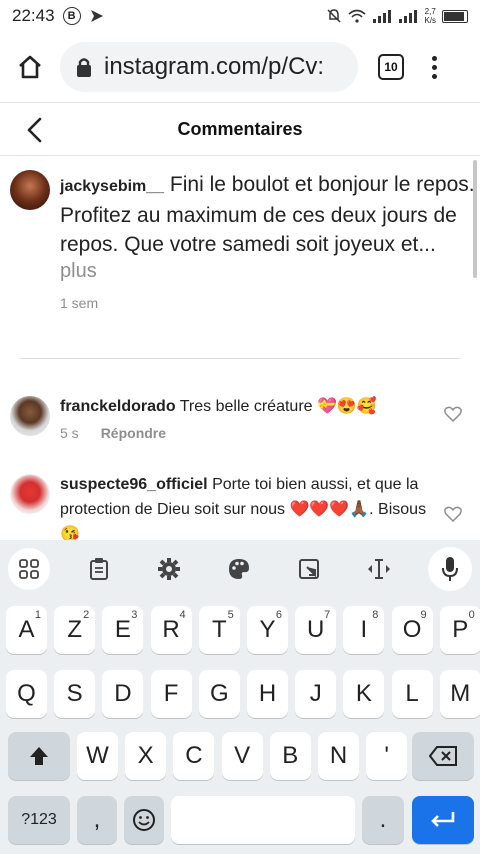  I want to click on key-label: E, so click(122, 629).